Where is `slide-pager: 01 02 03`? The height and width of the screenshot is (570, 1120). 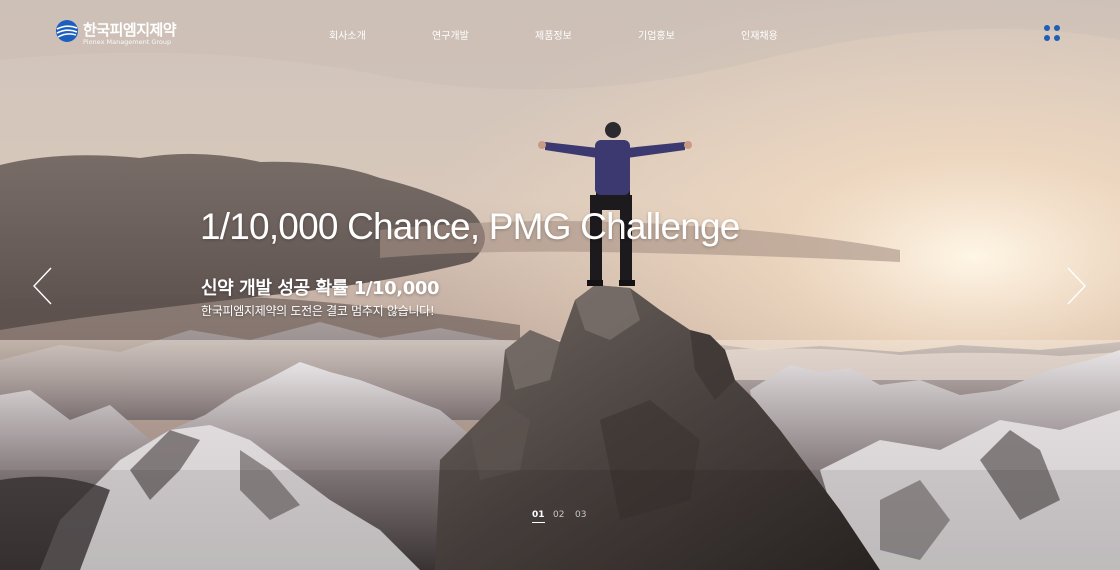 slide-pager: 01 02 03 is located at coordinates (565, 518).